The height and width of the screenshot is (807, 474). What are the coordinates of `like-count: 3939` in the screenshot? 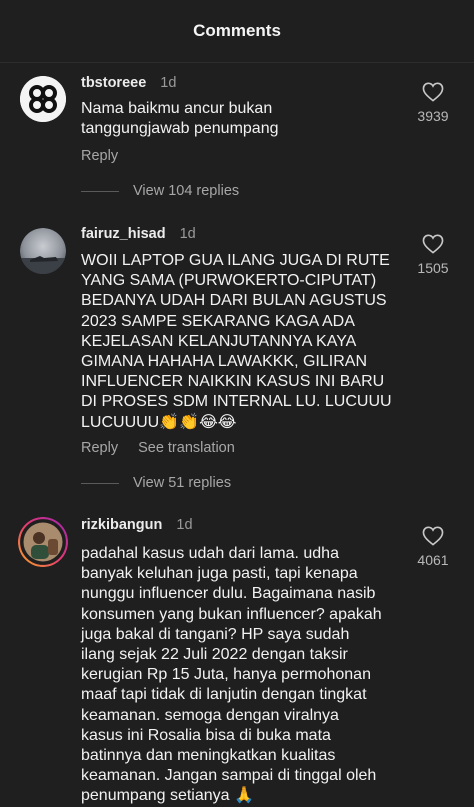 It's located at (433, 116).